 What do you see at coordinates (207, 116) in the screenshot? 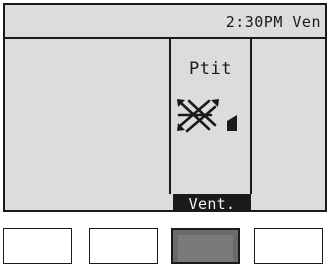
I see `vane-swing-icon` at bounding box center [207, 116].